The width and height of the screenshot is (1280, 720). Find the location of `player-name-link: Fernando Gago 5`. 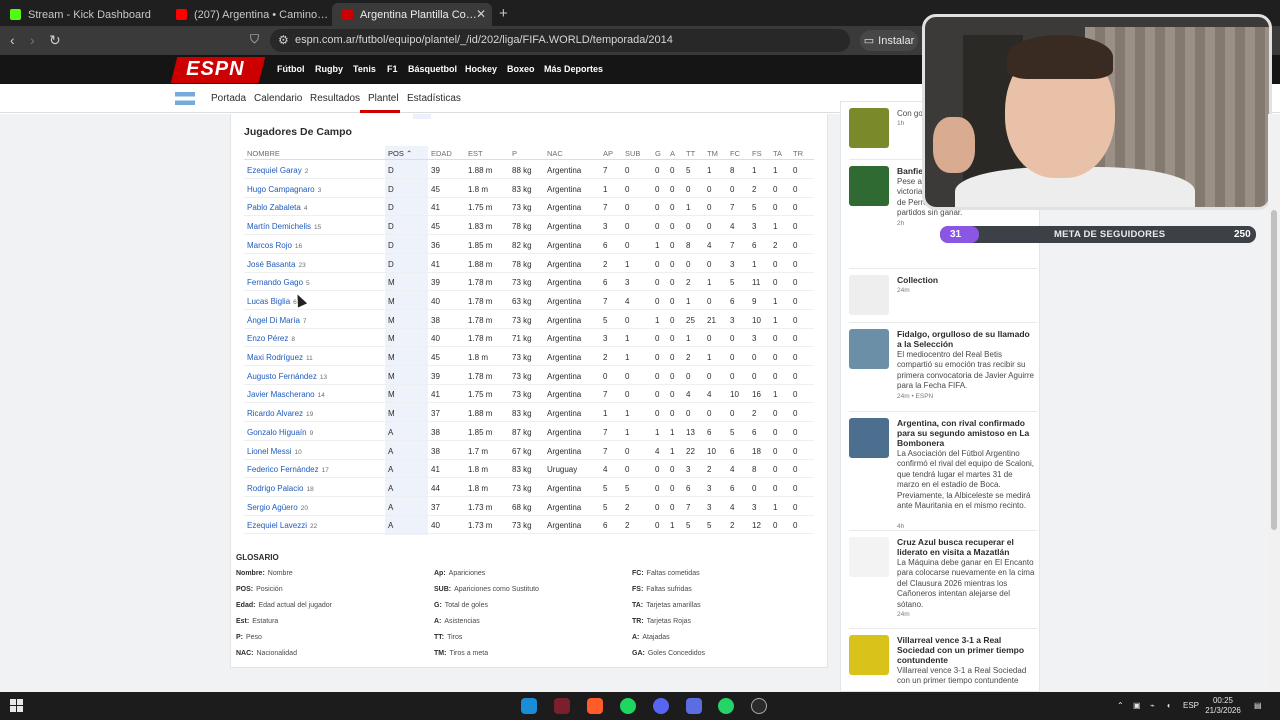

player-name-link: Fernando Gago 5 is located at coordinates (278, 282).